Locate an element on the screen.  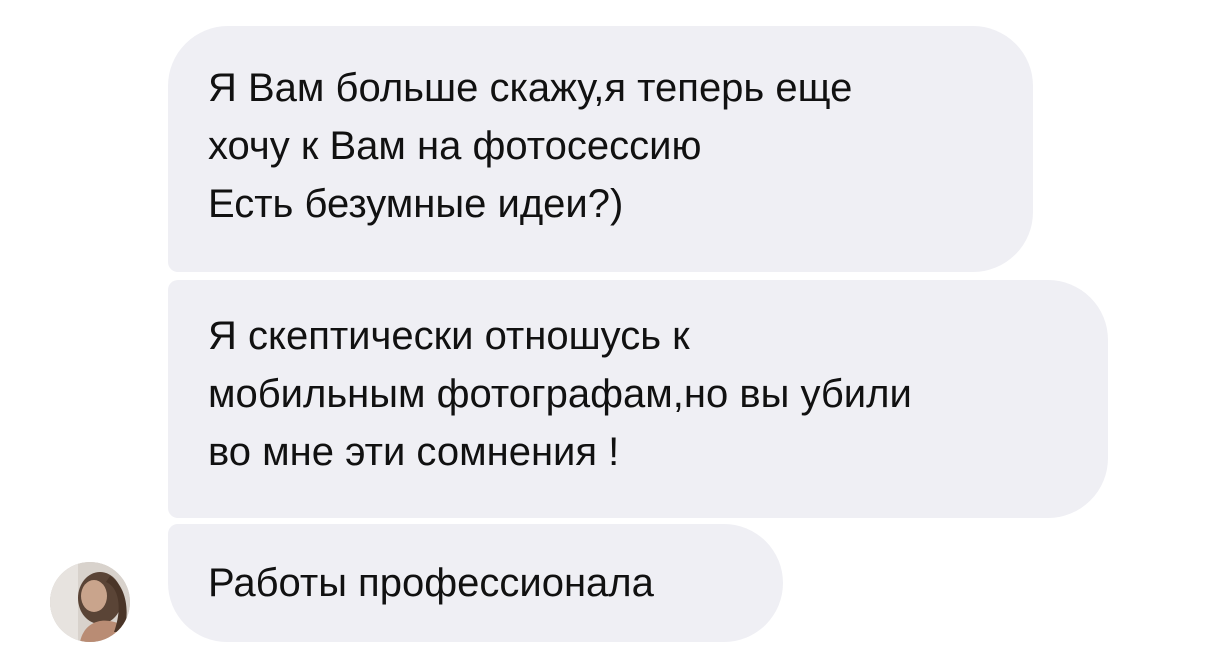
message-text-line: Я скептически отношусь к is located at coordinates (449, 336).